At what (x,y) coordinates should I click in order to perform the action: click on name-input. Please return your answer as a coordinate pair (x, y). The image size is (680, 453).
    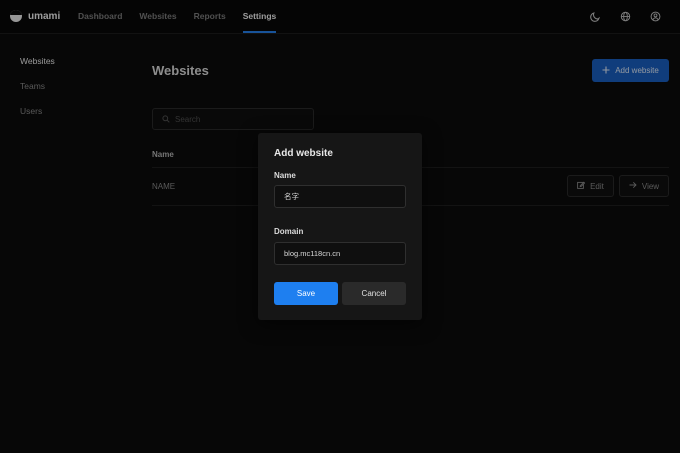
    Looking at the image, I should click on (340, 196).